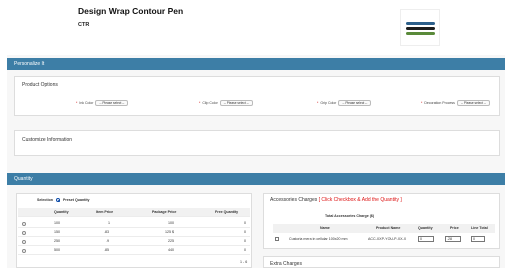 This screenshot has height=268, width=512. I want to click on col-line-total-header: Line Total, so click(479, 228).